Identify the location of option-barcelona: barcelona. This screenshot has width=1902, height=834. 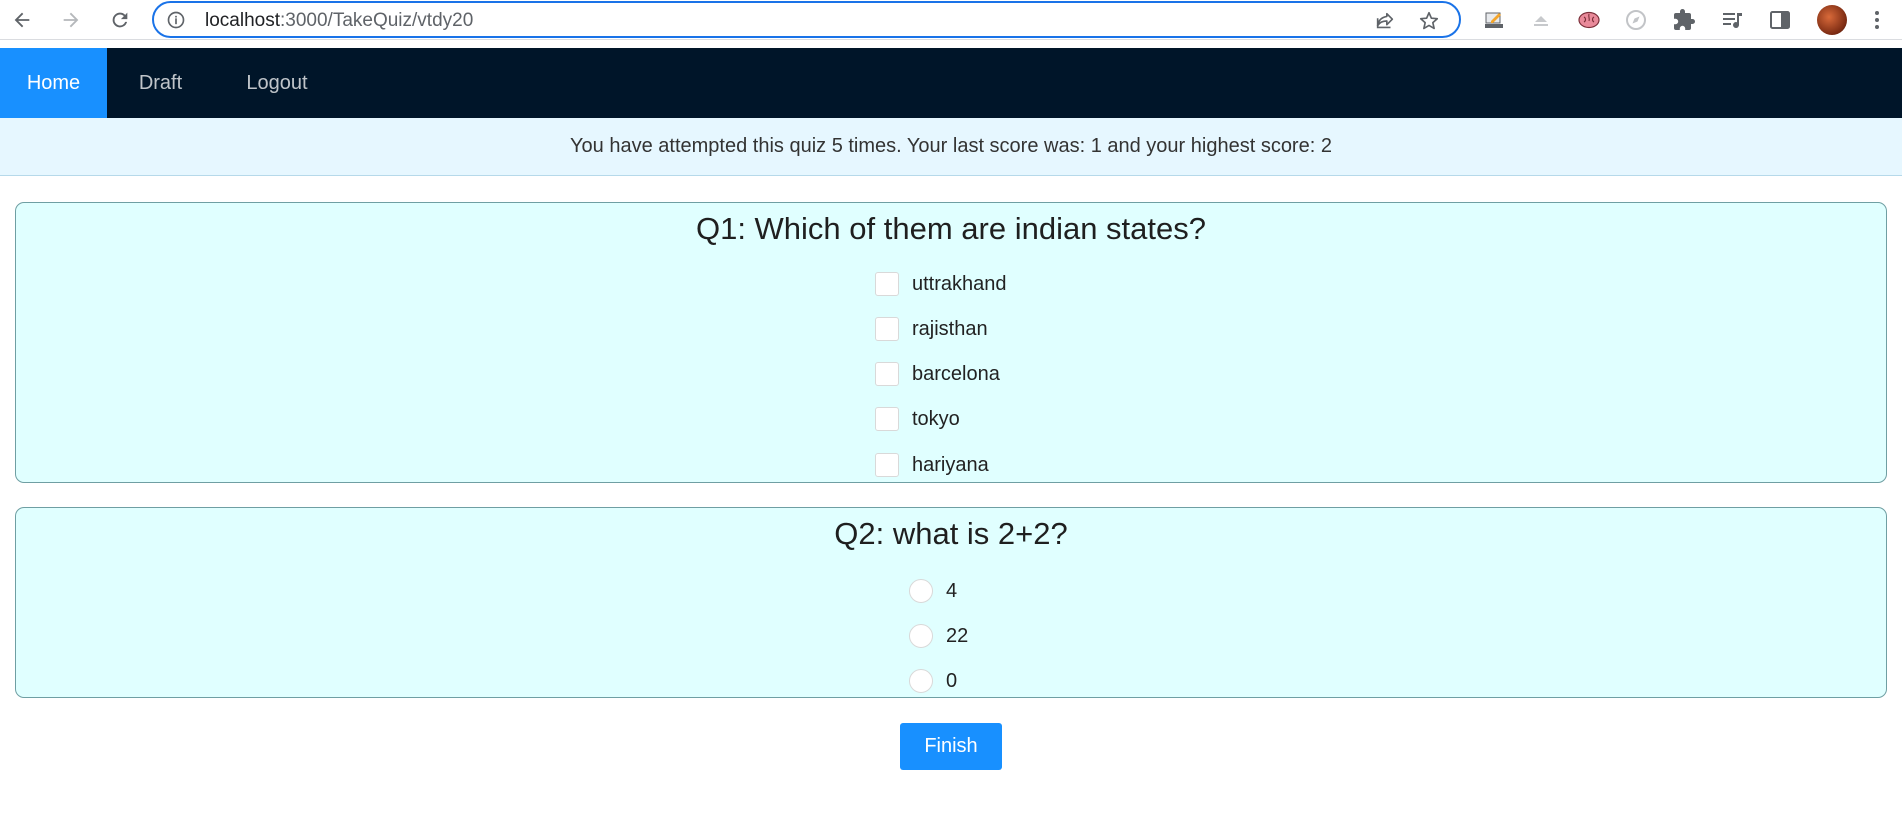
(937, 374).